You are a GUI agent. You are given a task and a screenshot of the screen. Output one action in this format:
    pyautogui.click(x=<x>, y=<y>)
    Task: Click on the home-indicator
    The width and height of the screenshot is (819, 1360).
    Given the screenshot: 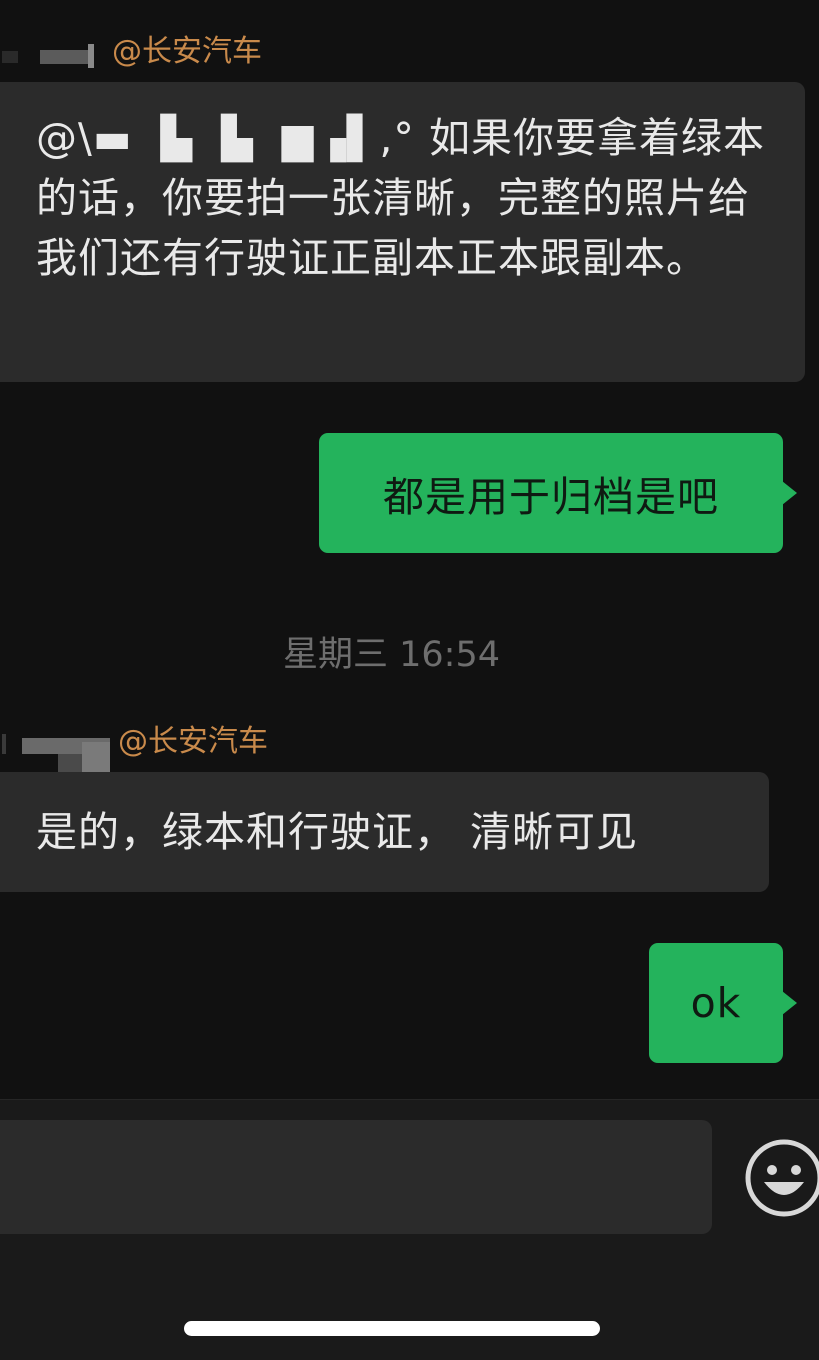 What is the action you would take?
    pyautogui.click(x=392, y=1328)
    